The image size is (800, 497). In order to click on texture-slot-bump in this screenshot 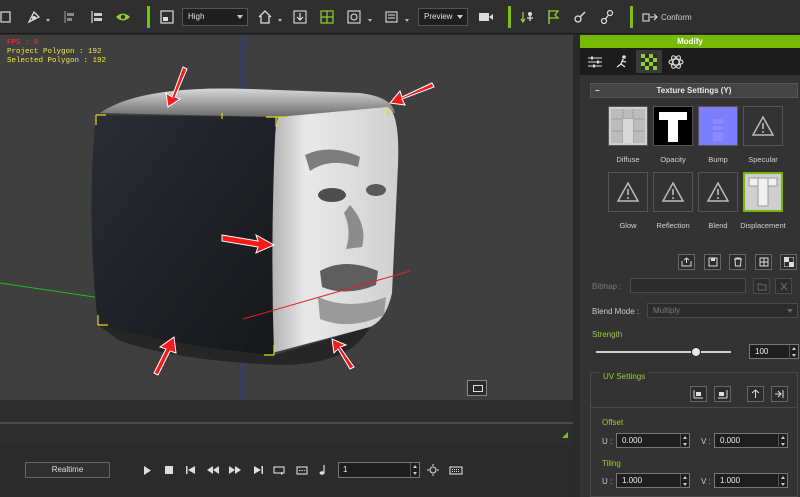, I will do `click(718, 126)`.